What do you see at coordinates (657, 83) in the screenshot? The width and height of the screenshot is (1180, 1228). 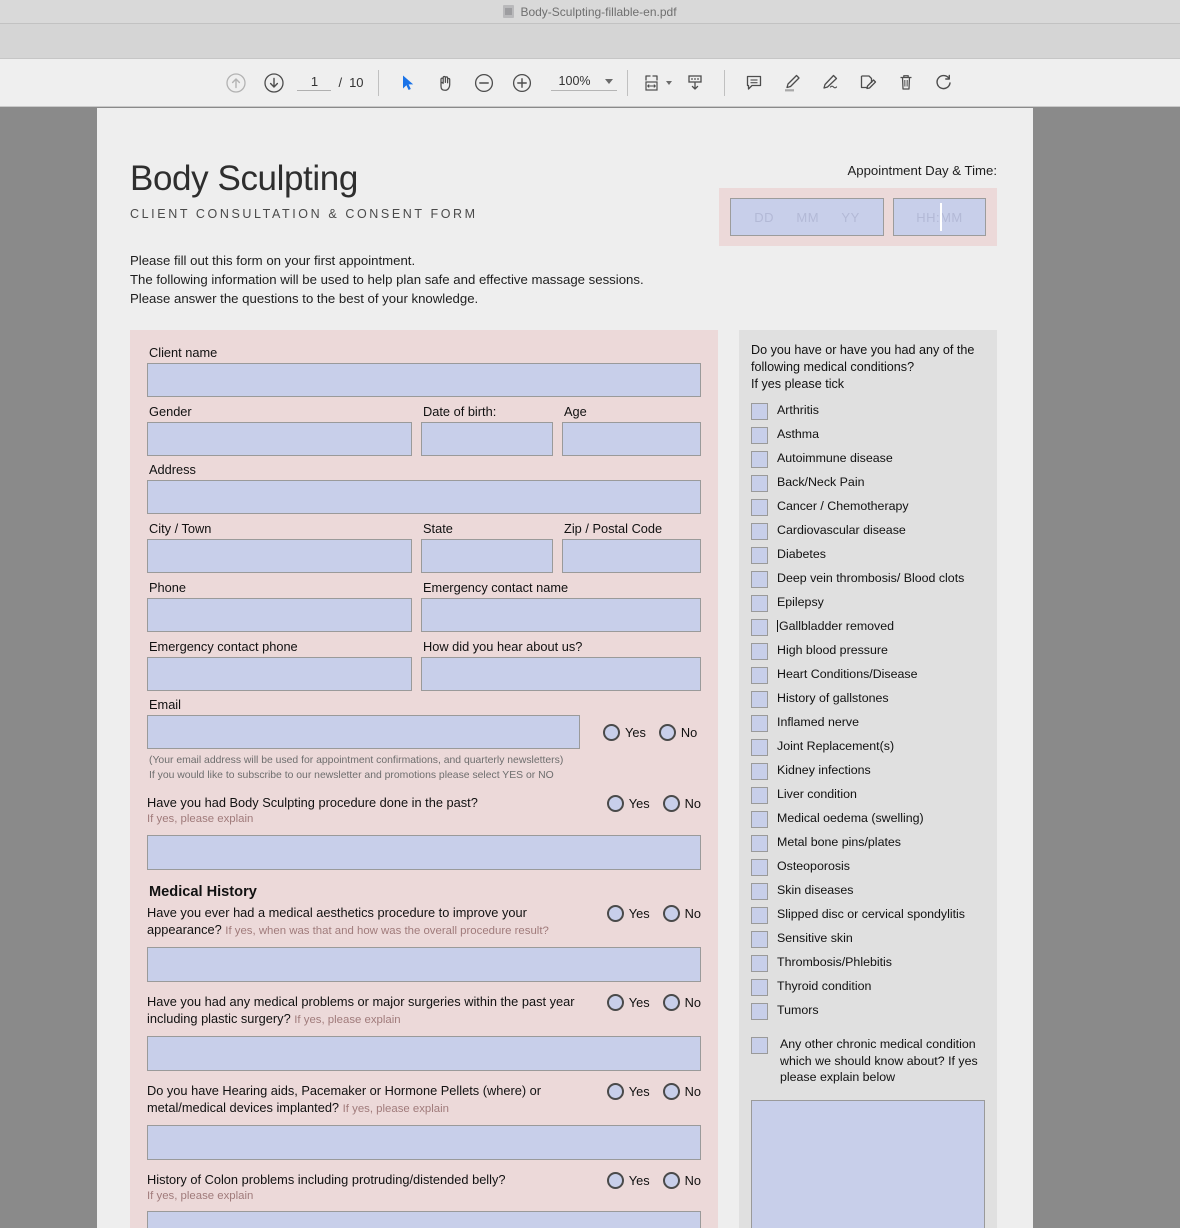 I see `fit-width-button` at bounding box center [657, 83].